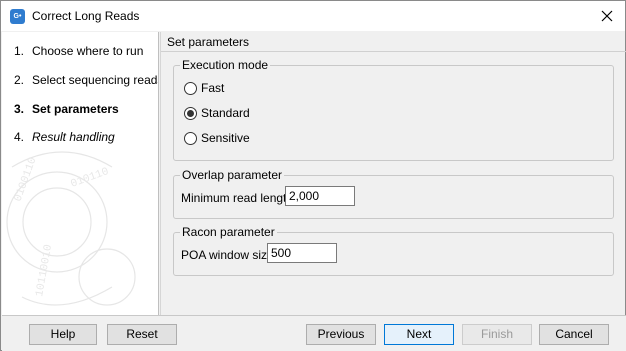 The image size is (626, 351). Describe the element at coordinates (393, 193) in the screenshot. I see `overlap-parameter-group: Overlap parameter Minimum read length` at that location.